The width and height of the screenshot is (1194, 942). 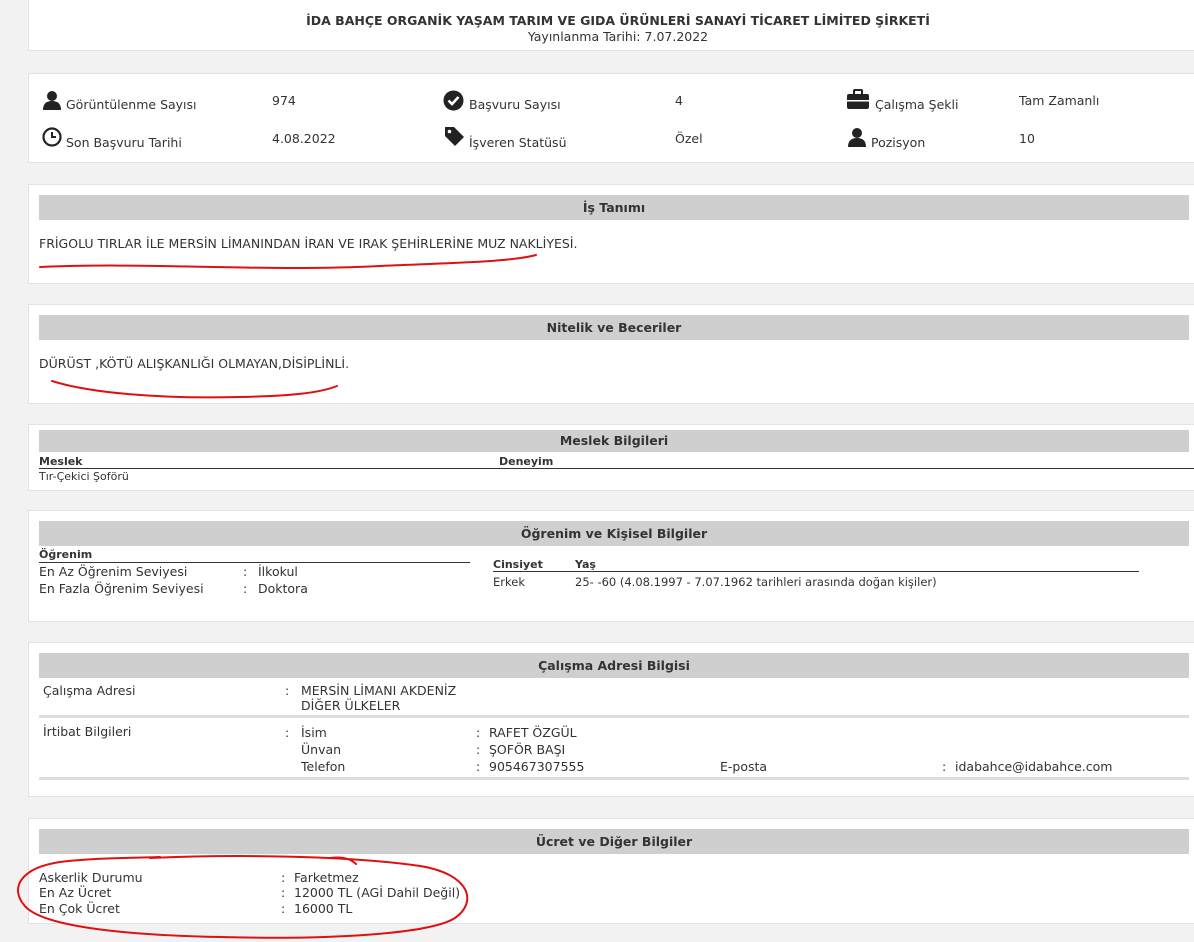 I want to click on min-salary-label: En Az Ücret, so click(x=75, y=892).